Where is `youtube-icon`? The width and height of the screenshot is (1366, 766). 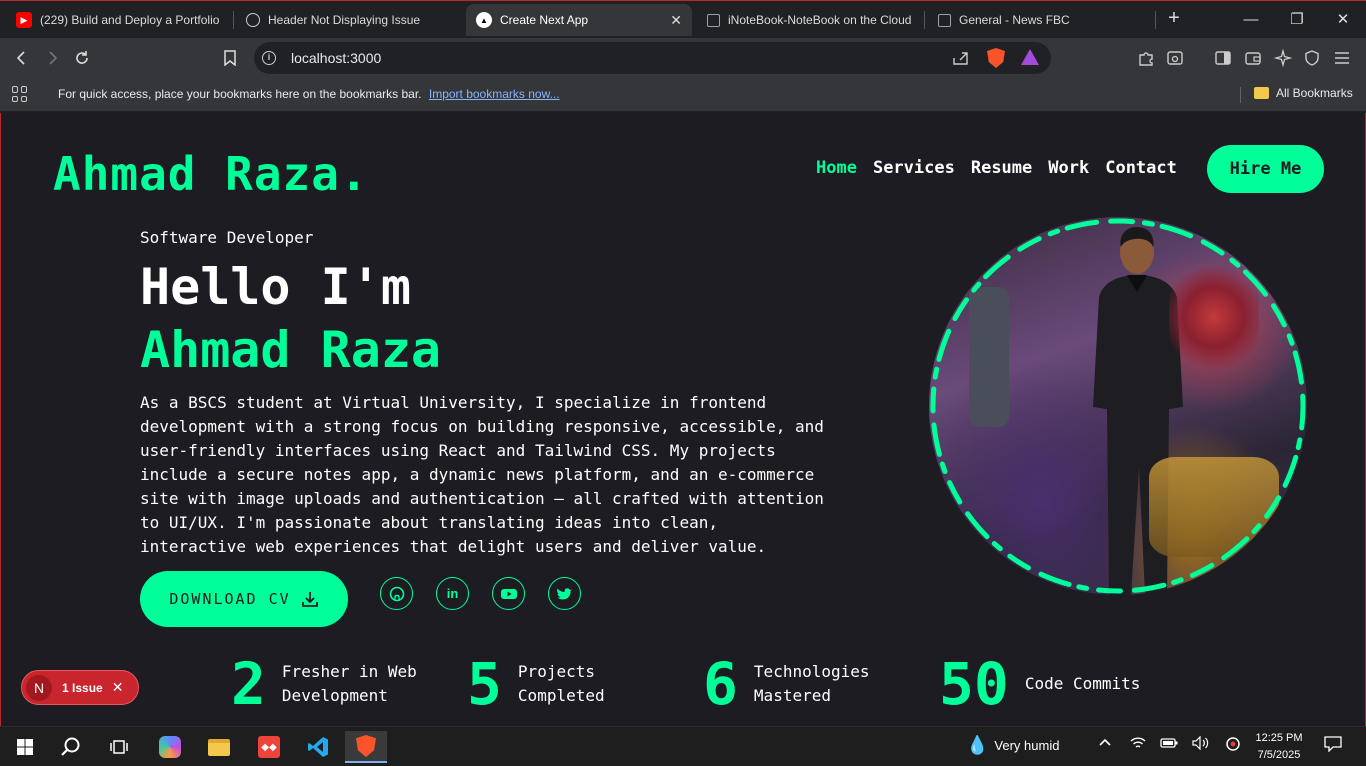 youtube-icon is located at coordinates (508, 593).